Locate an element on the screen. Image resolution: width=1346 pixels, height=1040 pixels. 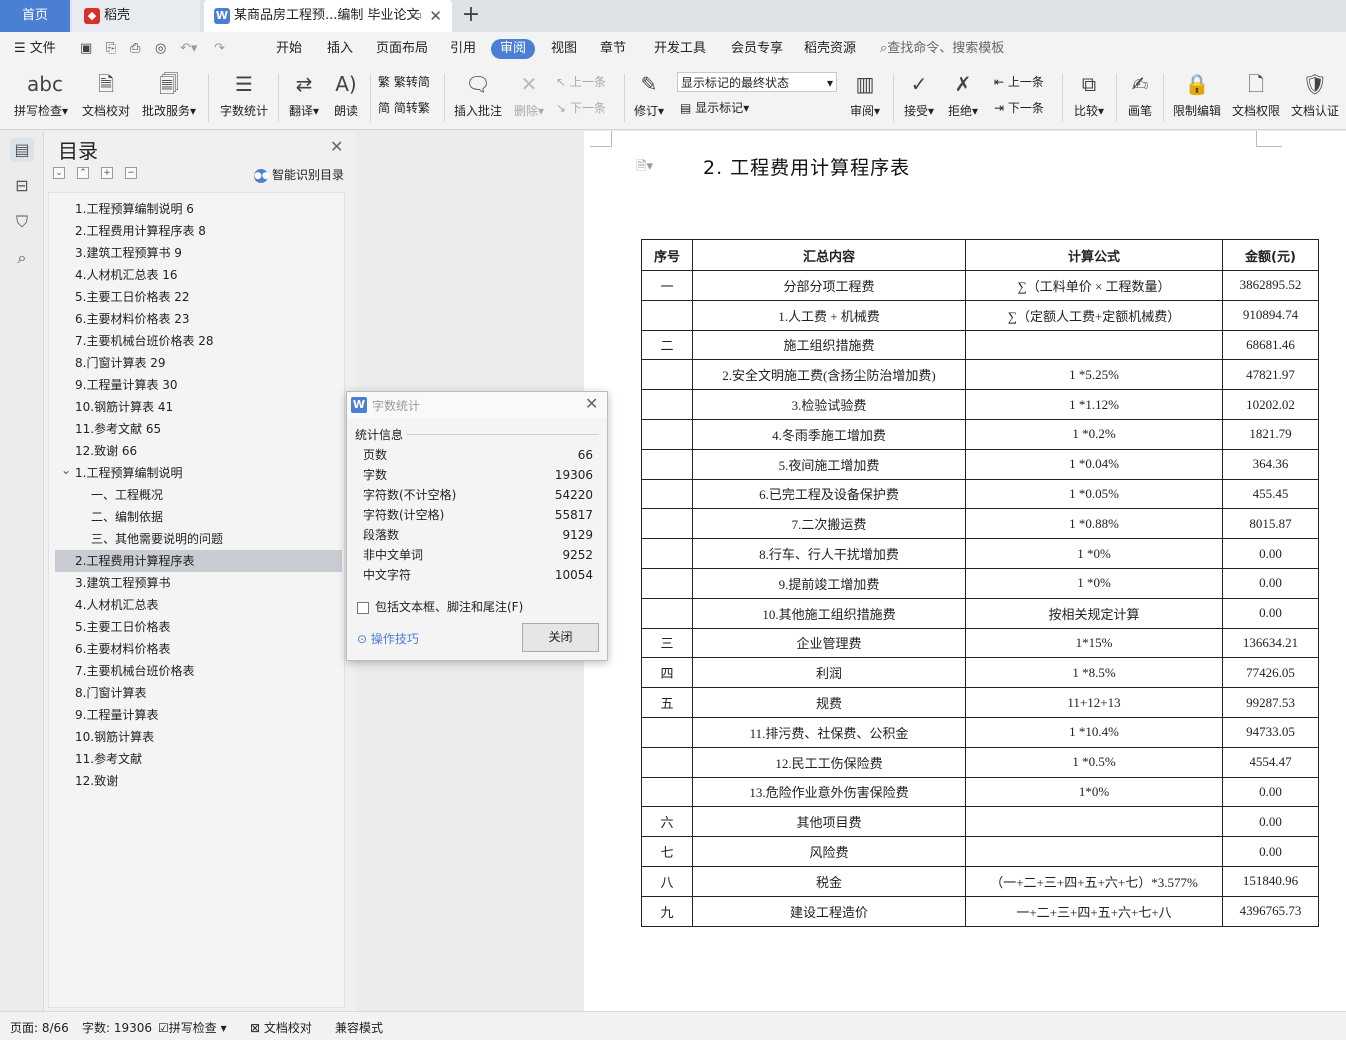
toc-item: 5.主要工日价格表 22 is located at coordinates (195, 297).